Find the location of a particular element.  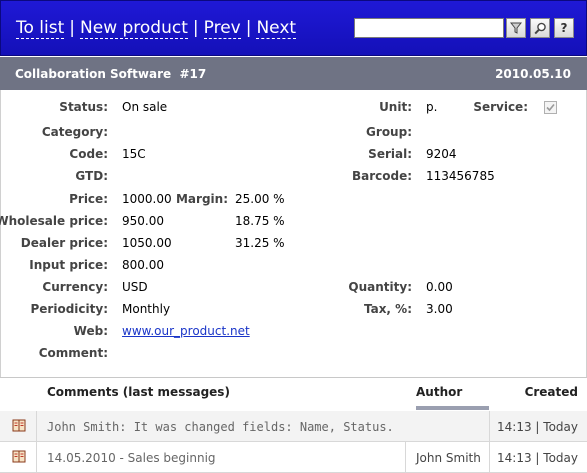

price-value: 1000.00 is located at coordinates (147, 199).